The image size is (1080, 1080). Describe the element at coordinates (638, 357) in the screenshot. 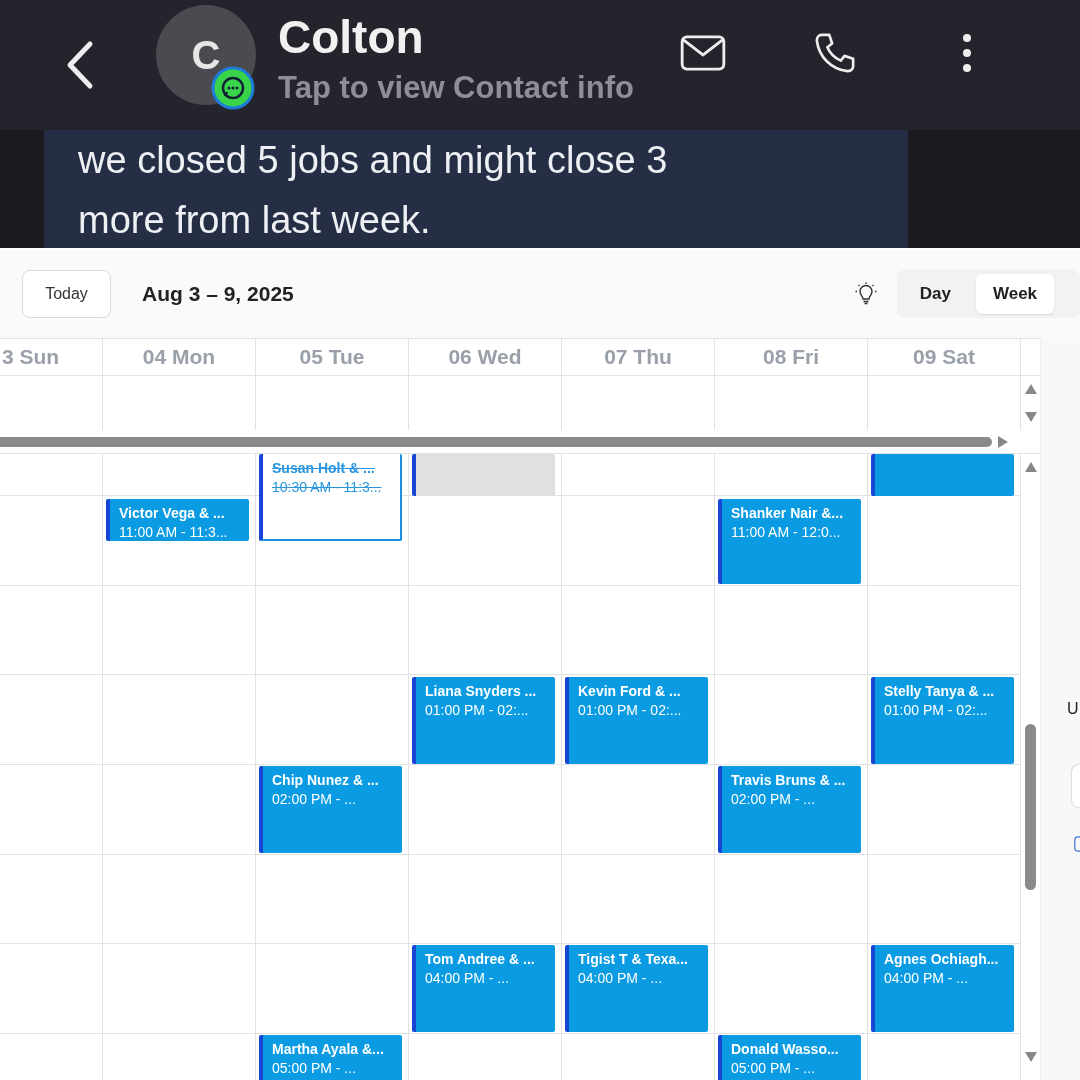

I see `day-header: 07 Thu` at that location.